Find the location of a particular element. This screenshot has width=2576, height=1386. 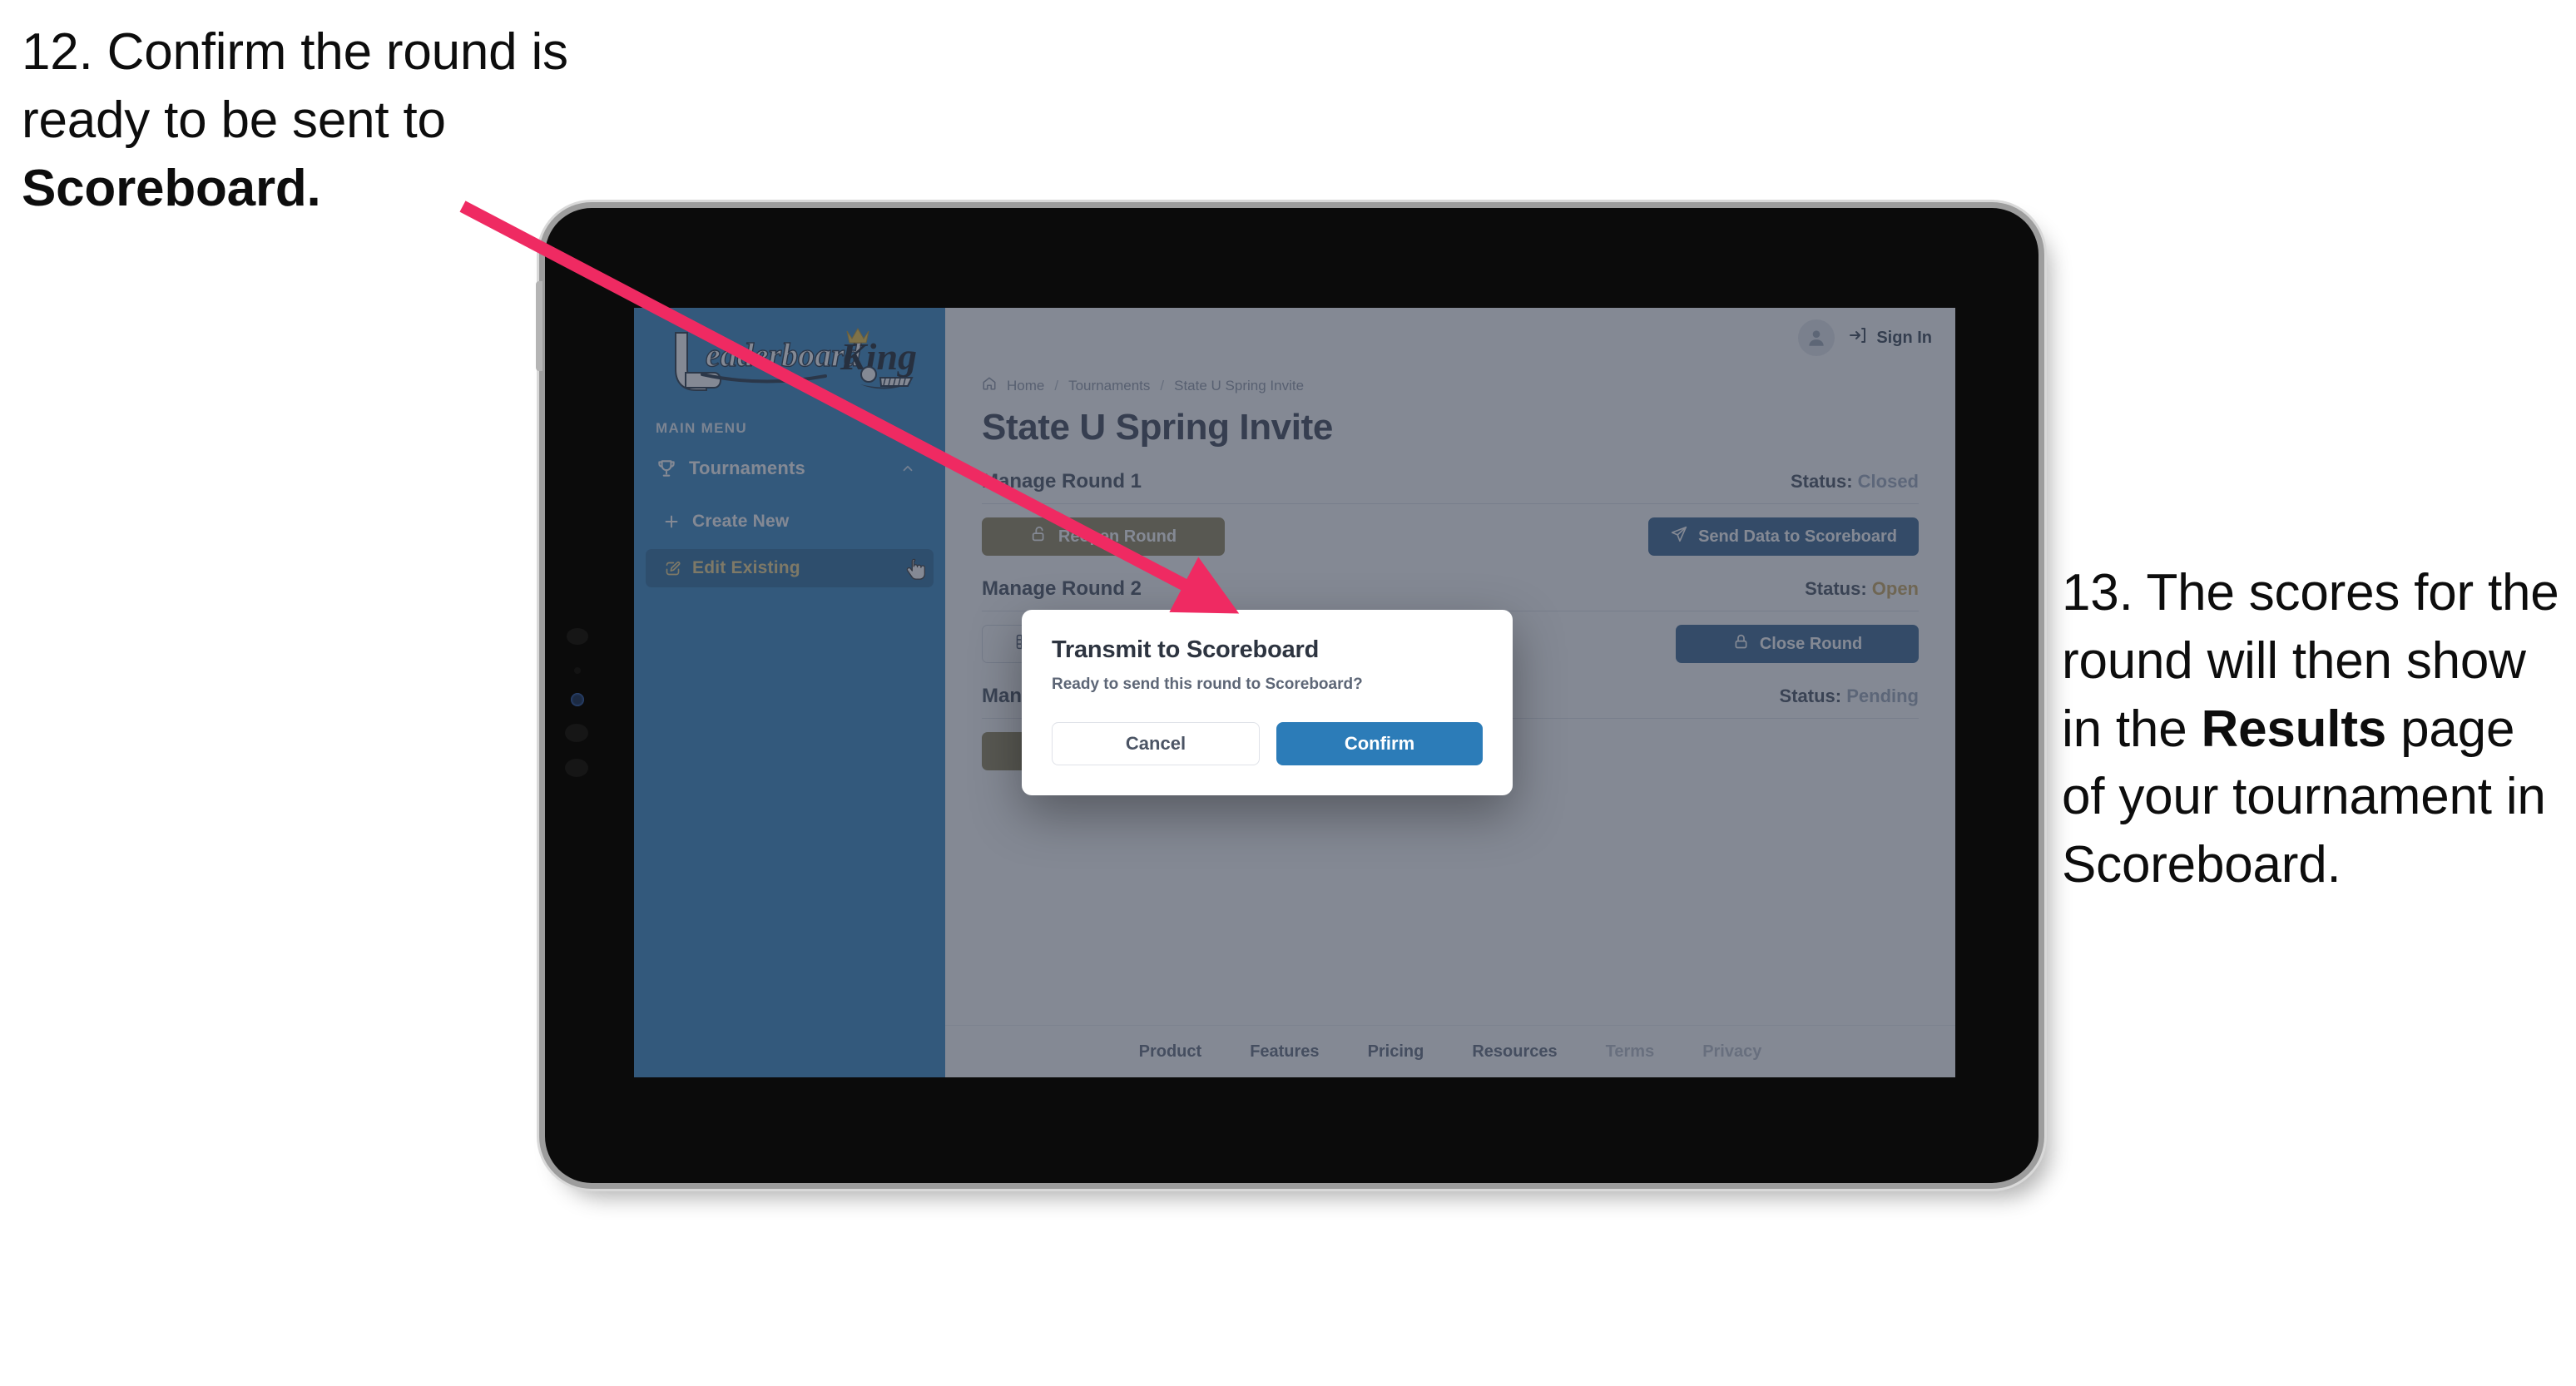

annotation-step-12-bold: Scoreboard. is located at coordinates (171, 188).